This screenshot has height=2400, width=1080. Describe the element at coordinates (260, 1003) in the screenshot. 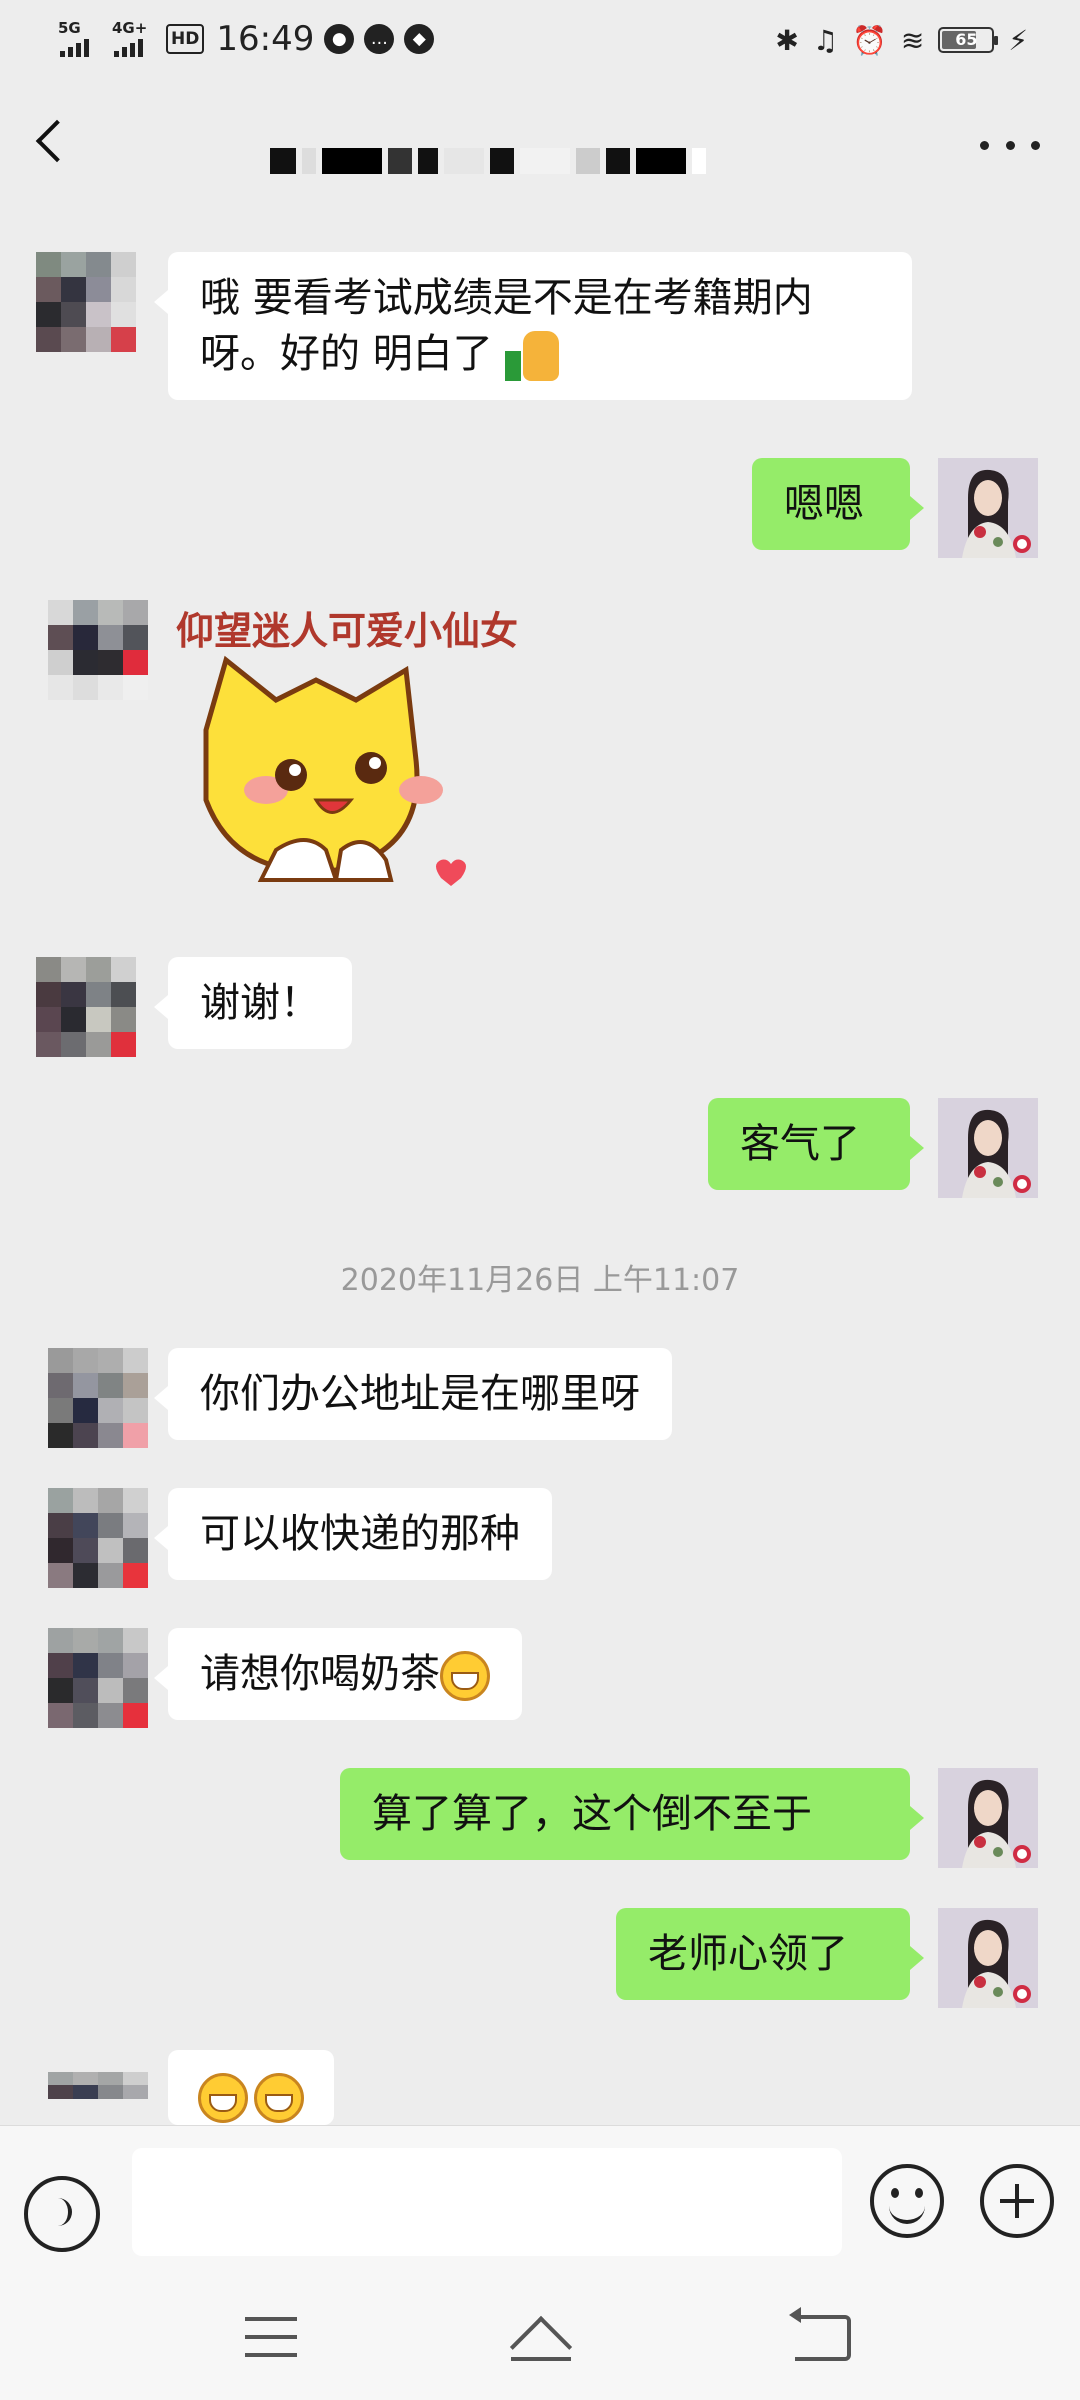

I see `message-text: 谢谢！` at that location.